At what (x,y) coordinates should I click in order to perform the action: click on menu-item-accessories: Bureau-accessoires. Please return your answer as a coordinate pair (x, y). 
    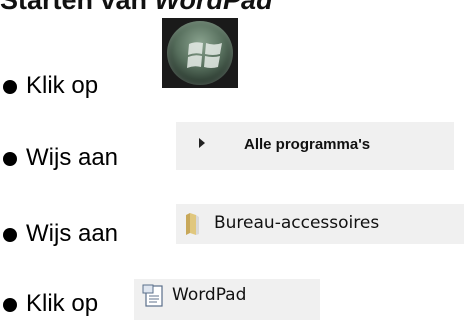
    Looking at the image, I should click on (320, 224).